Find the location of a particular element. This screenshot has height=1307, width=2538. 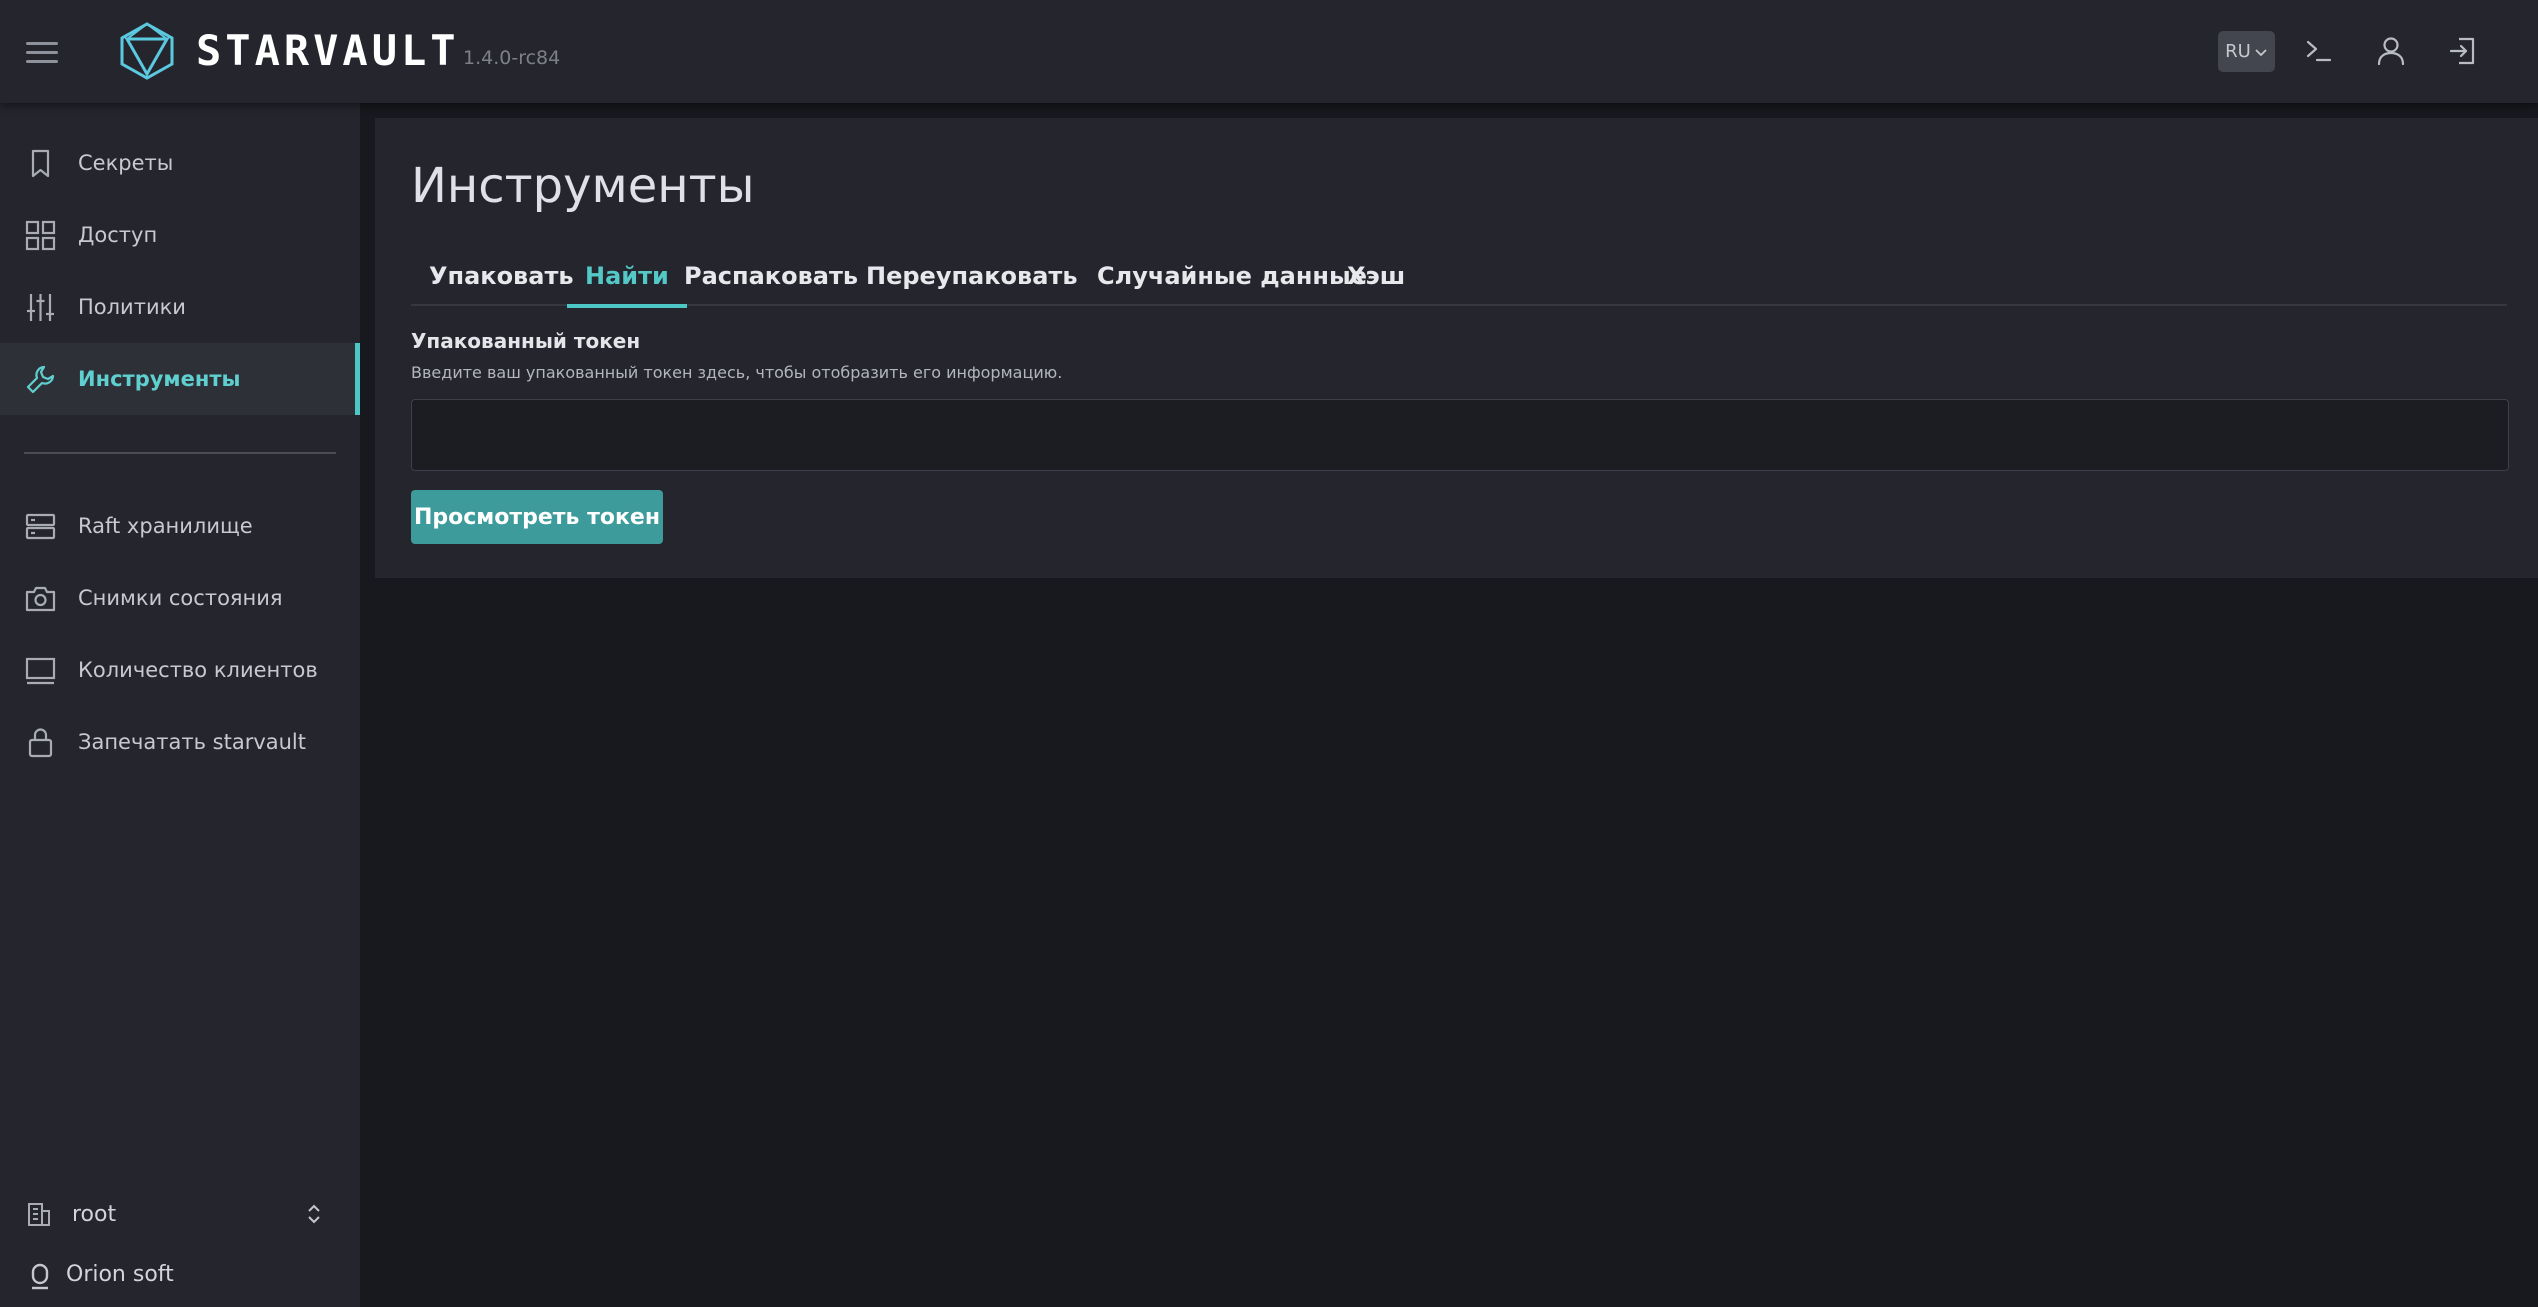

chevron-down-icon is located at coordinates (2261, 52).